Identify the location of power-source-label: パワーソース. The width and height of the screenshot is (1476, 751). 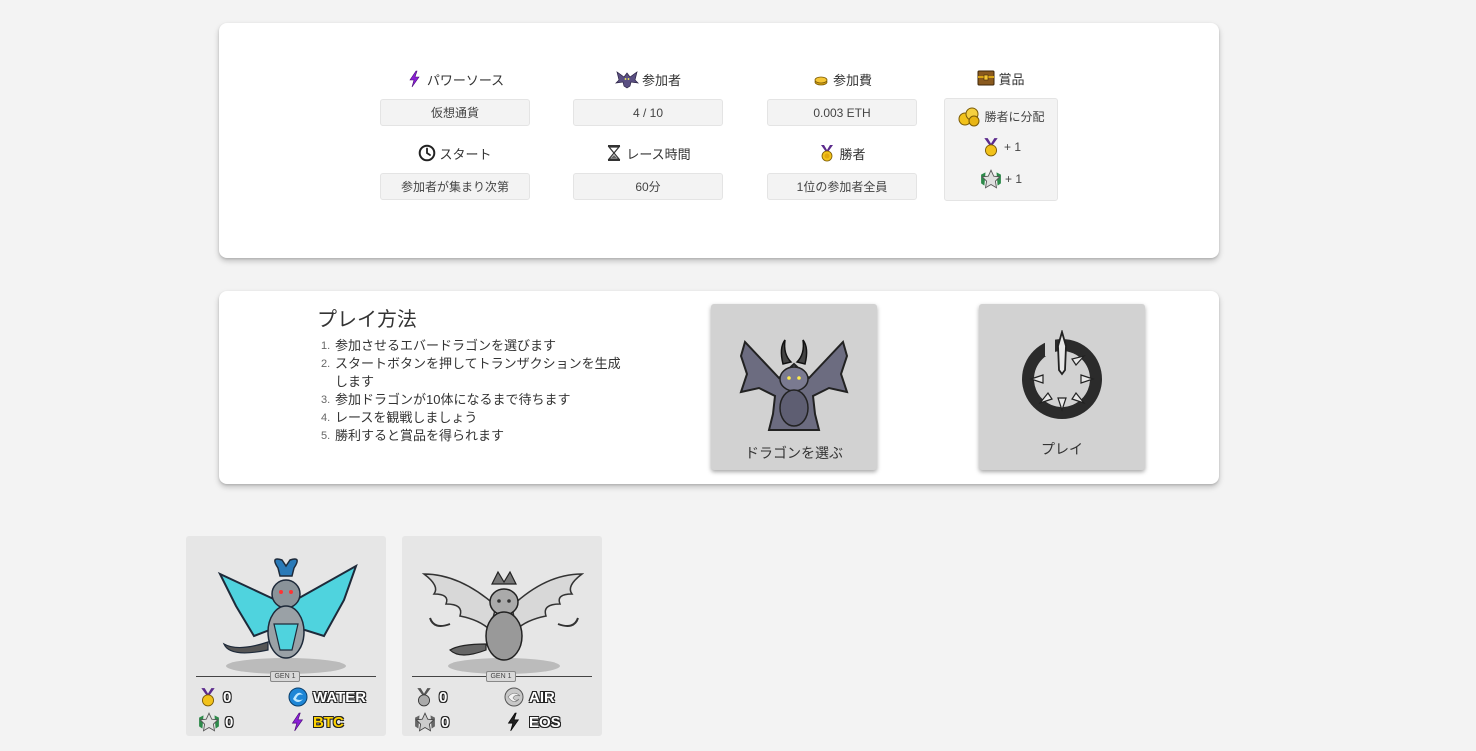
(455, 79).